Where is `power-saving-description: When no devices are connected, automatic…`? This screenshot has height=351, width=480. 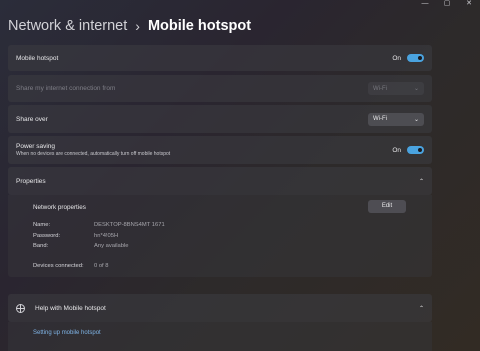
power-saving-description: When no devices are connected, automatic… is located at coordinates (93, 154).